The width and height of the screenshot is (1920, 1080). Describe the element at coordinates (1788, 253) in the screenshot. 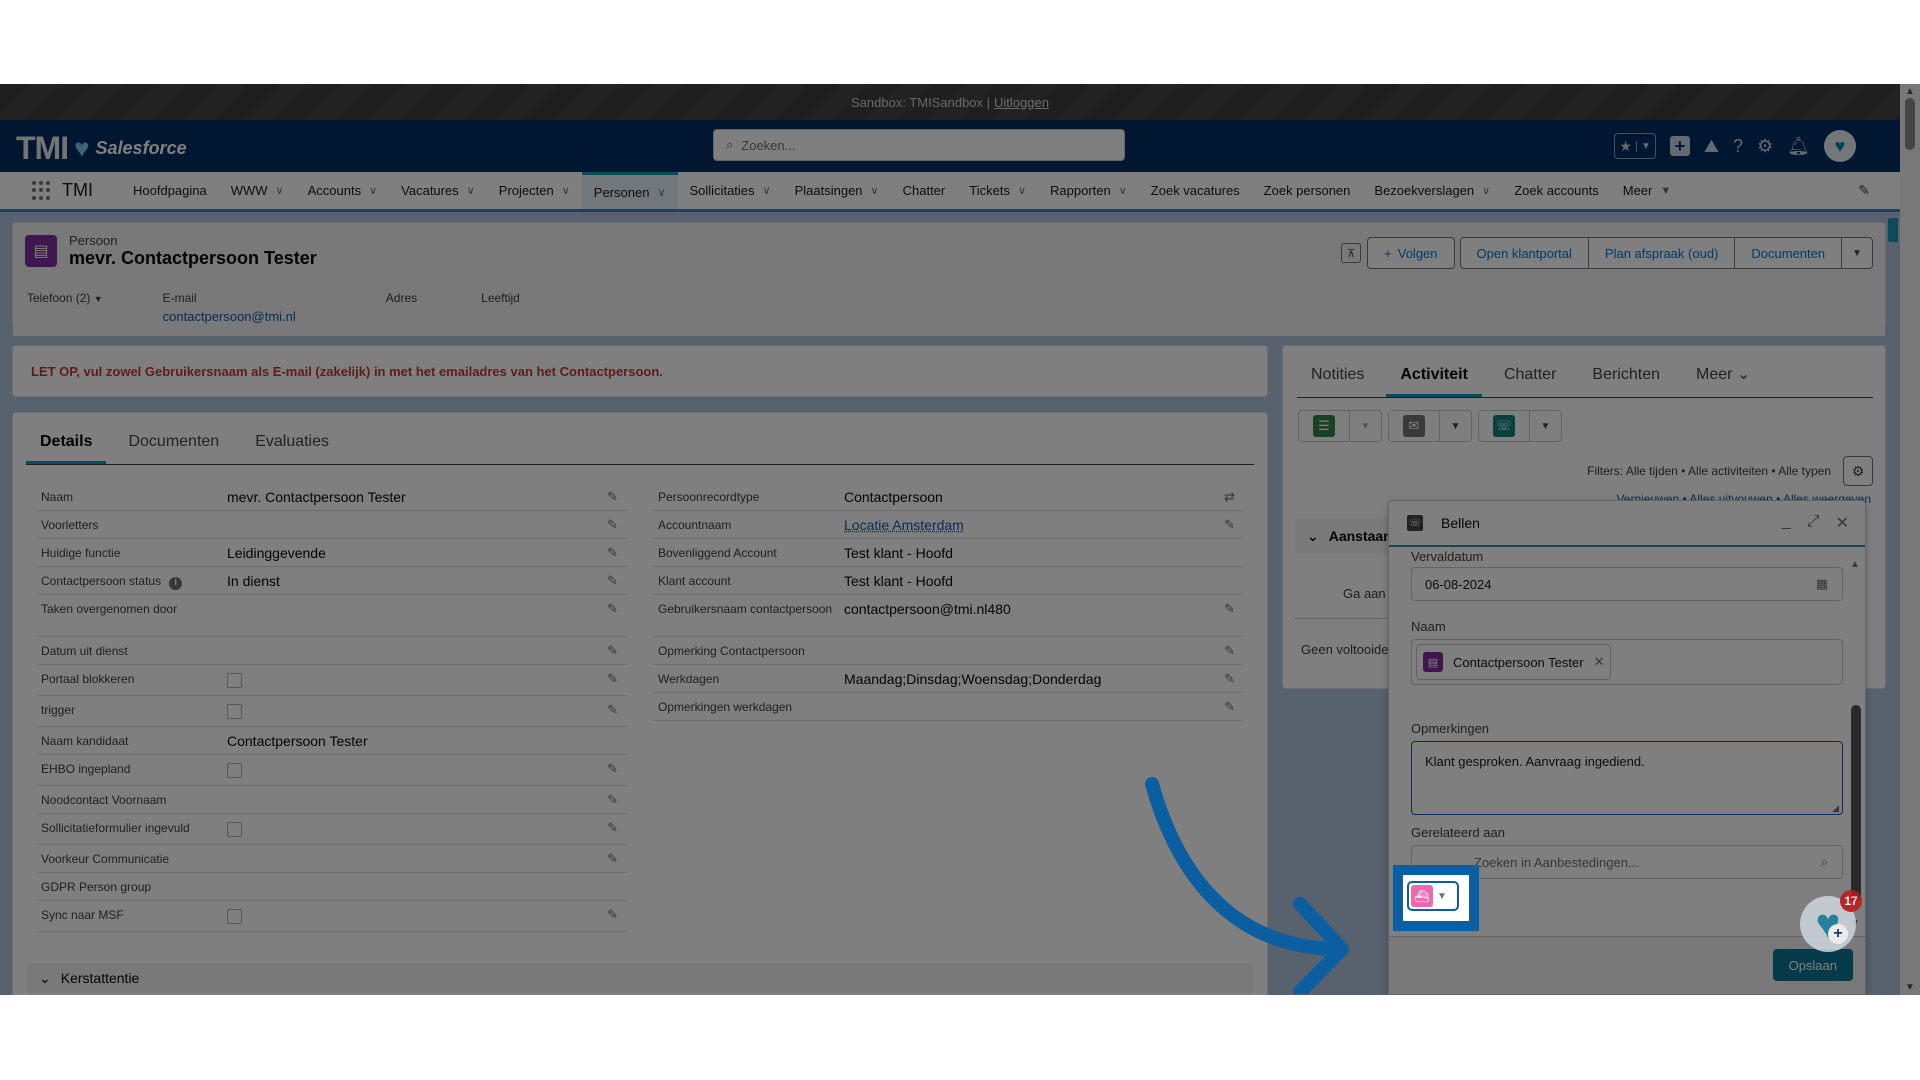

I see `documents-button: Documenten` at that location.